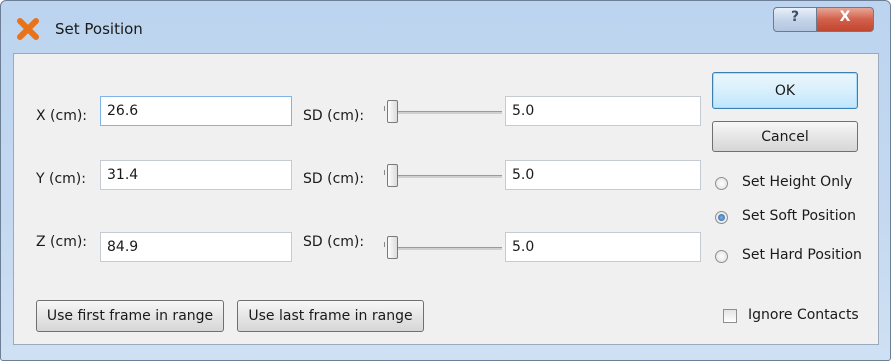  Describe the element at coordinates (62, 116) in the screenshot. I see `x-label: X (cm):` at that location.